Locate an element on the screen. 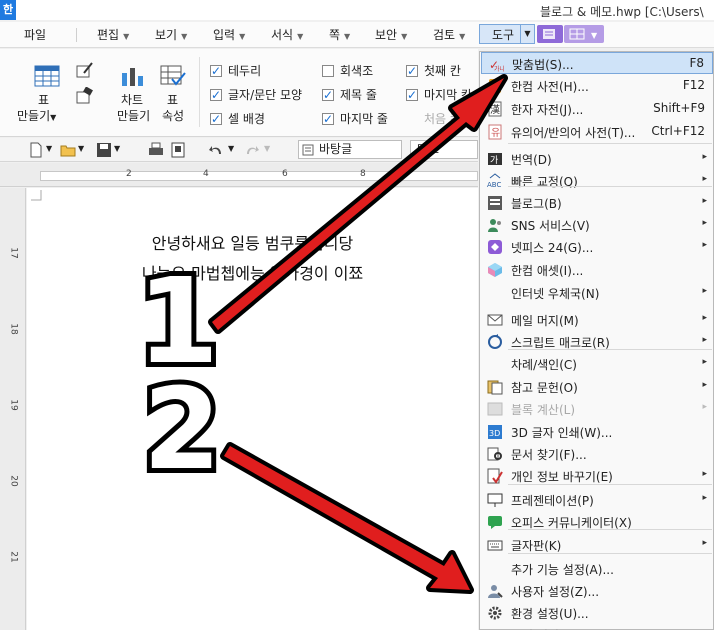 Image resolution: width=714 pixels, height=630 pixels. tools-menu-item: 블로그(B) ▸ is located at coordinates (597, 203).